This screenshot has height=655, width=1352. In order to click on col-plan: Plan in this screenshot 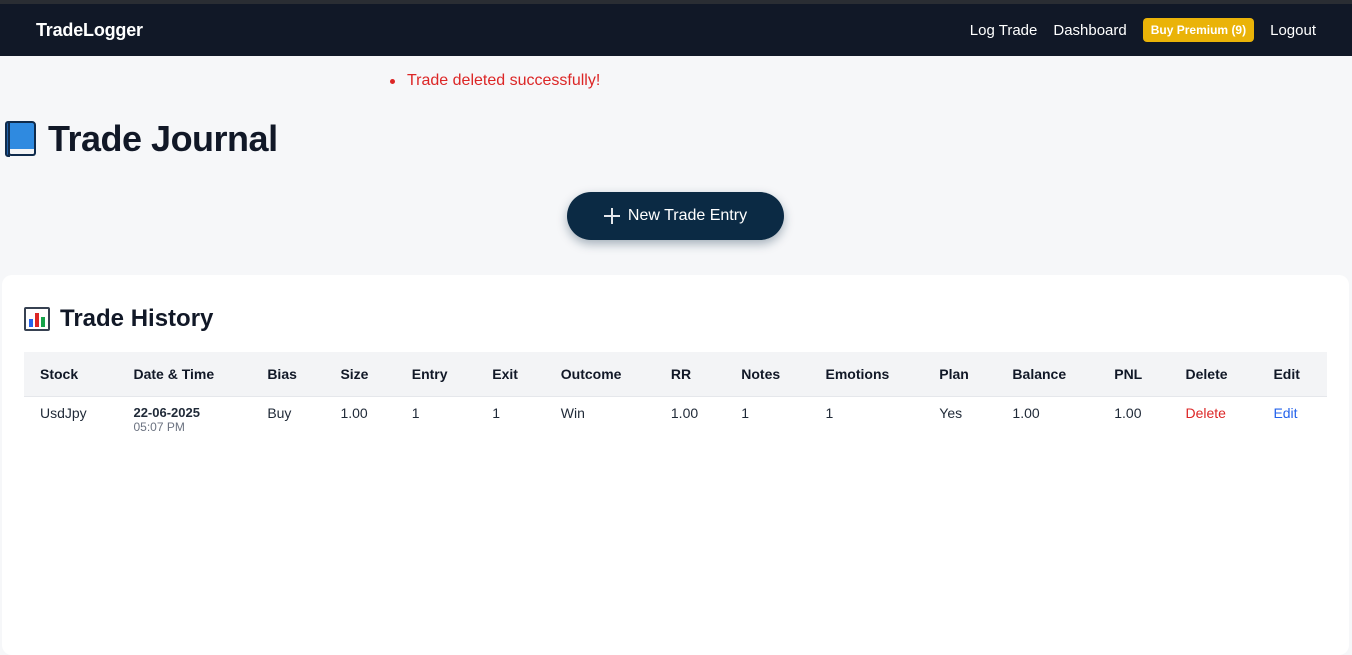, I will do `click(960, 374)`.